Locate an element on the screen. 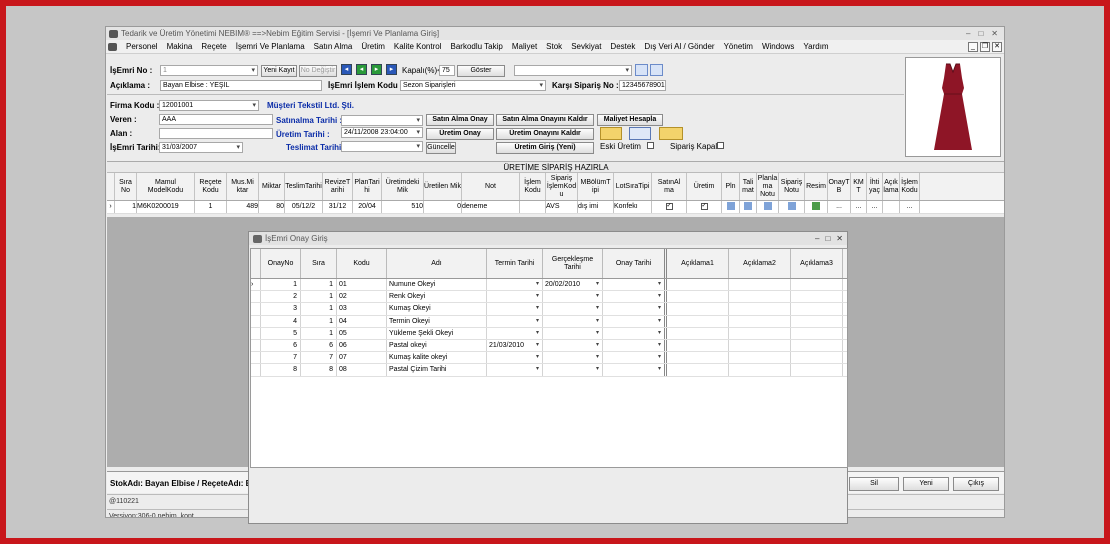 Image resolution: width=1110 pixels, height=544 pixels. grid-header-22: OnayT B is located at coordinates (839, 186).